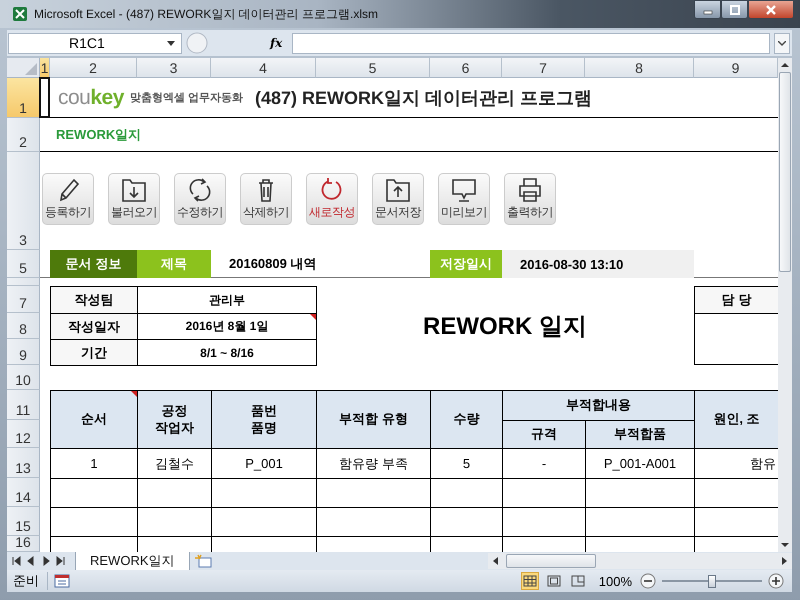 The width and height of the screenshot is (800, 600). What do you see at coordinates (313, 317) in the screenshot?
I see `comment-marker-icon` at bounding box center [313, 317].